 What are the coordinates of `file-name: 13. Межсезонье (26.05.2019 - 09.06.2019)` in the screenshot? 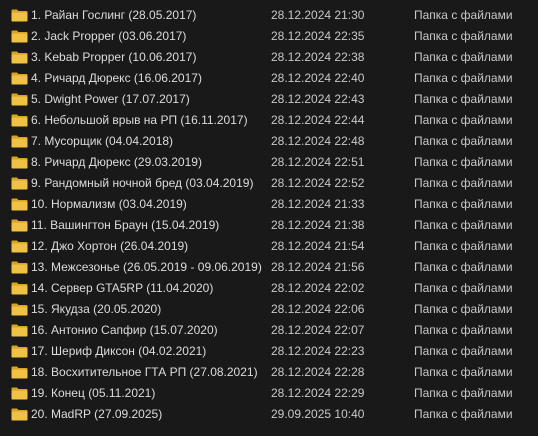 It's located at (146, 267).